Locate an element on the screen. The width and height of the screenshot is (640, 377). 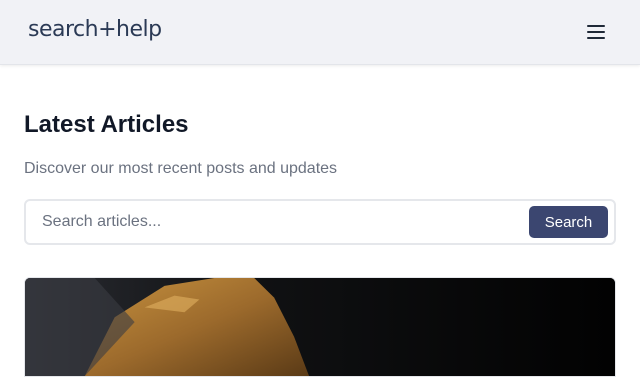
search-button: Search is located at coordinates (568, 222).